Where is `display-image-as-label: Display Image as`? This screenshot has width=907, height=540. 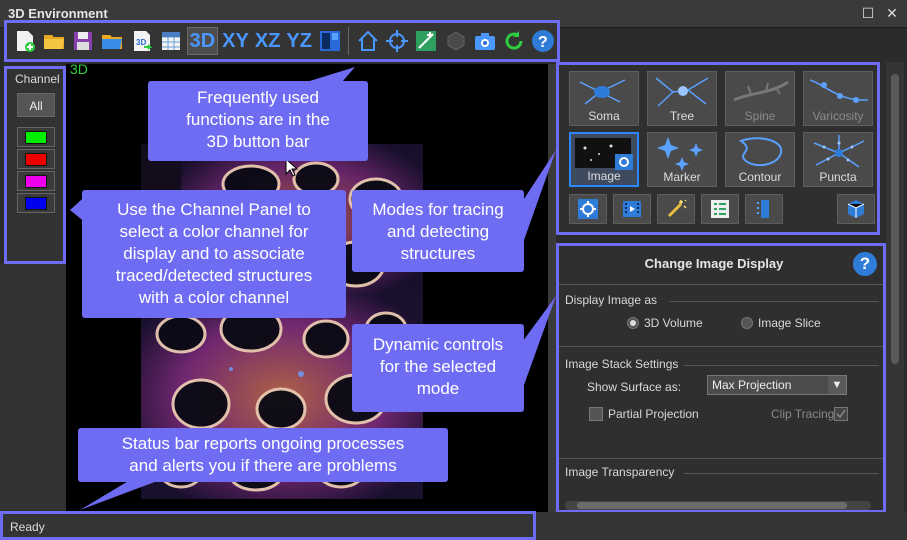 display-image-as-label: Display Image as is located at coordinates (611, 300).